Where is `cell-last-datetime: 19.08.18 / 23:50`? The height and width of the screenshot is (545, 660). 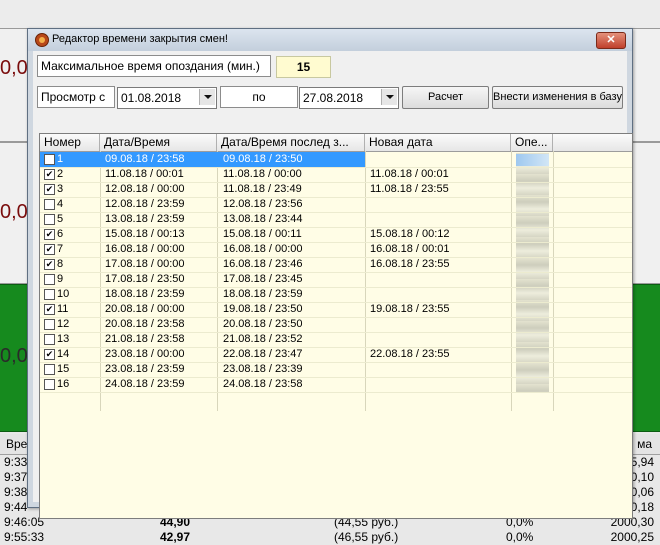 cell-last-datetime: 19.08.18 / 23:50 is located at coordinates (291, 309).